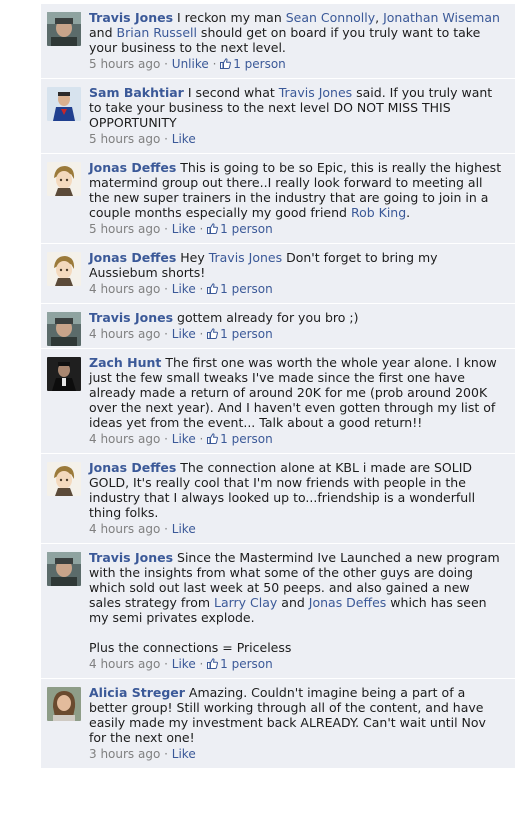 The width and height of the screenshot is (522, 831). Describe the element at coordinates (125, 362) in the screenshot. I see `author-link: Zach Hunt` at that location.